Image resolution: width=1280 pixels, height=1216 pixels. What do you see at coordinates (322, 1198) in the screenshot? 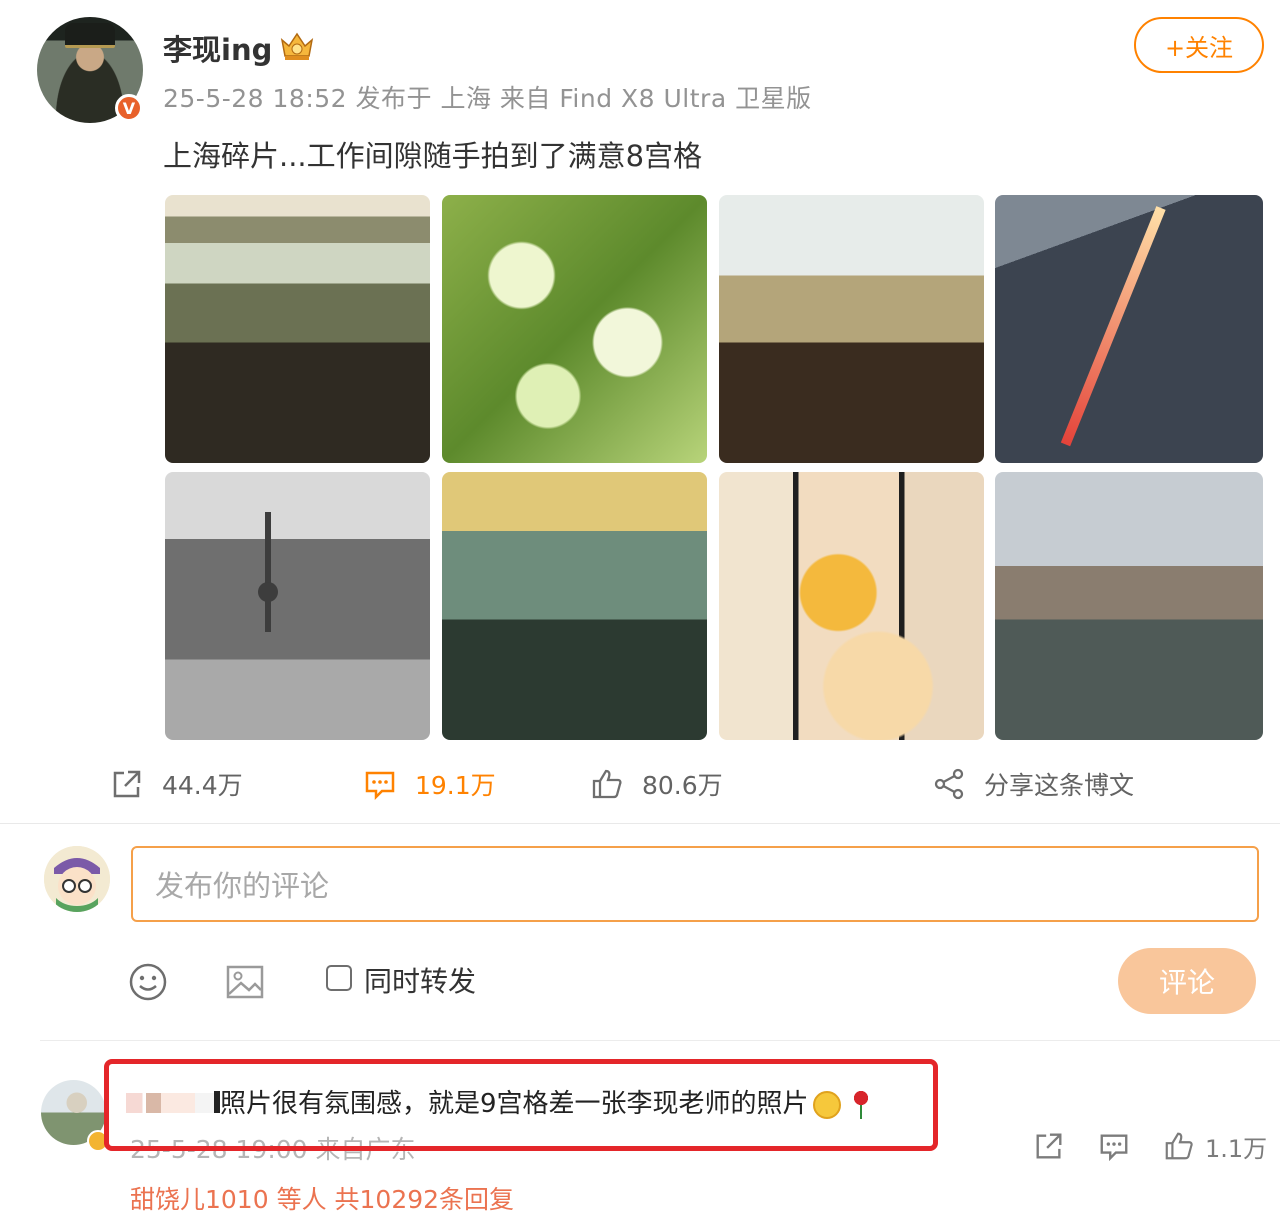
I see `reply-summary: 甜饶儿1010 等人 共10292条回复` at bounding box center [322, 1198].